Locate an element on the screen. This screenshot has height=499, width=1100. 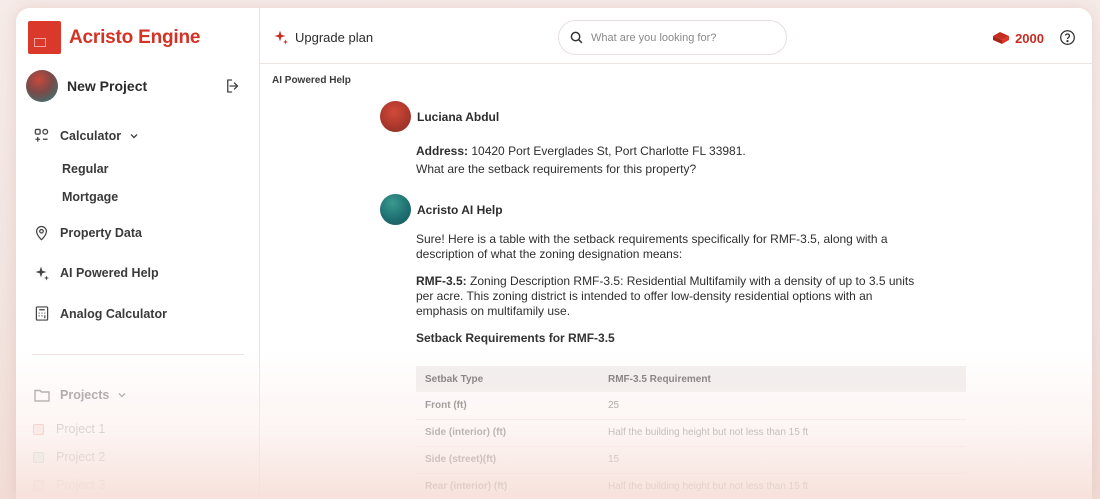
credits-badge: 2000 is located at coordinates (1017, 38).